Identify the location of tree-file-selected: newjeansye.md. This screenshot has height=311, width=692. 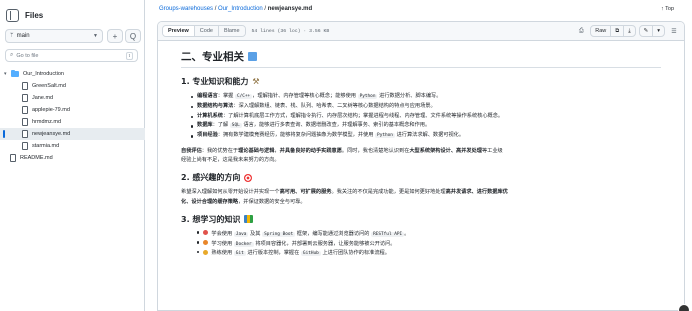
(72, 134).